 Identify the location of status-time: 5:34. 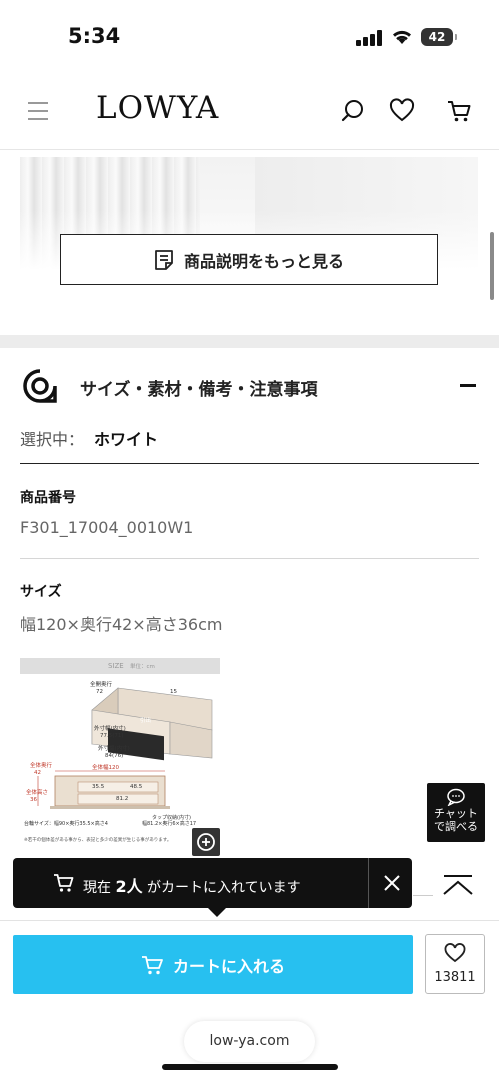
(94, 36).